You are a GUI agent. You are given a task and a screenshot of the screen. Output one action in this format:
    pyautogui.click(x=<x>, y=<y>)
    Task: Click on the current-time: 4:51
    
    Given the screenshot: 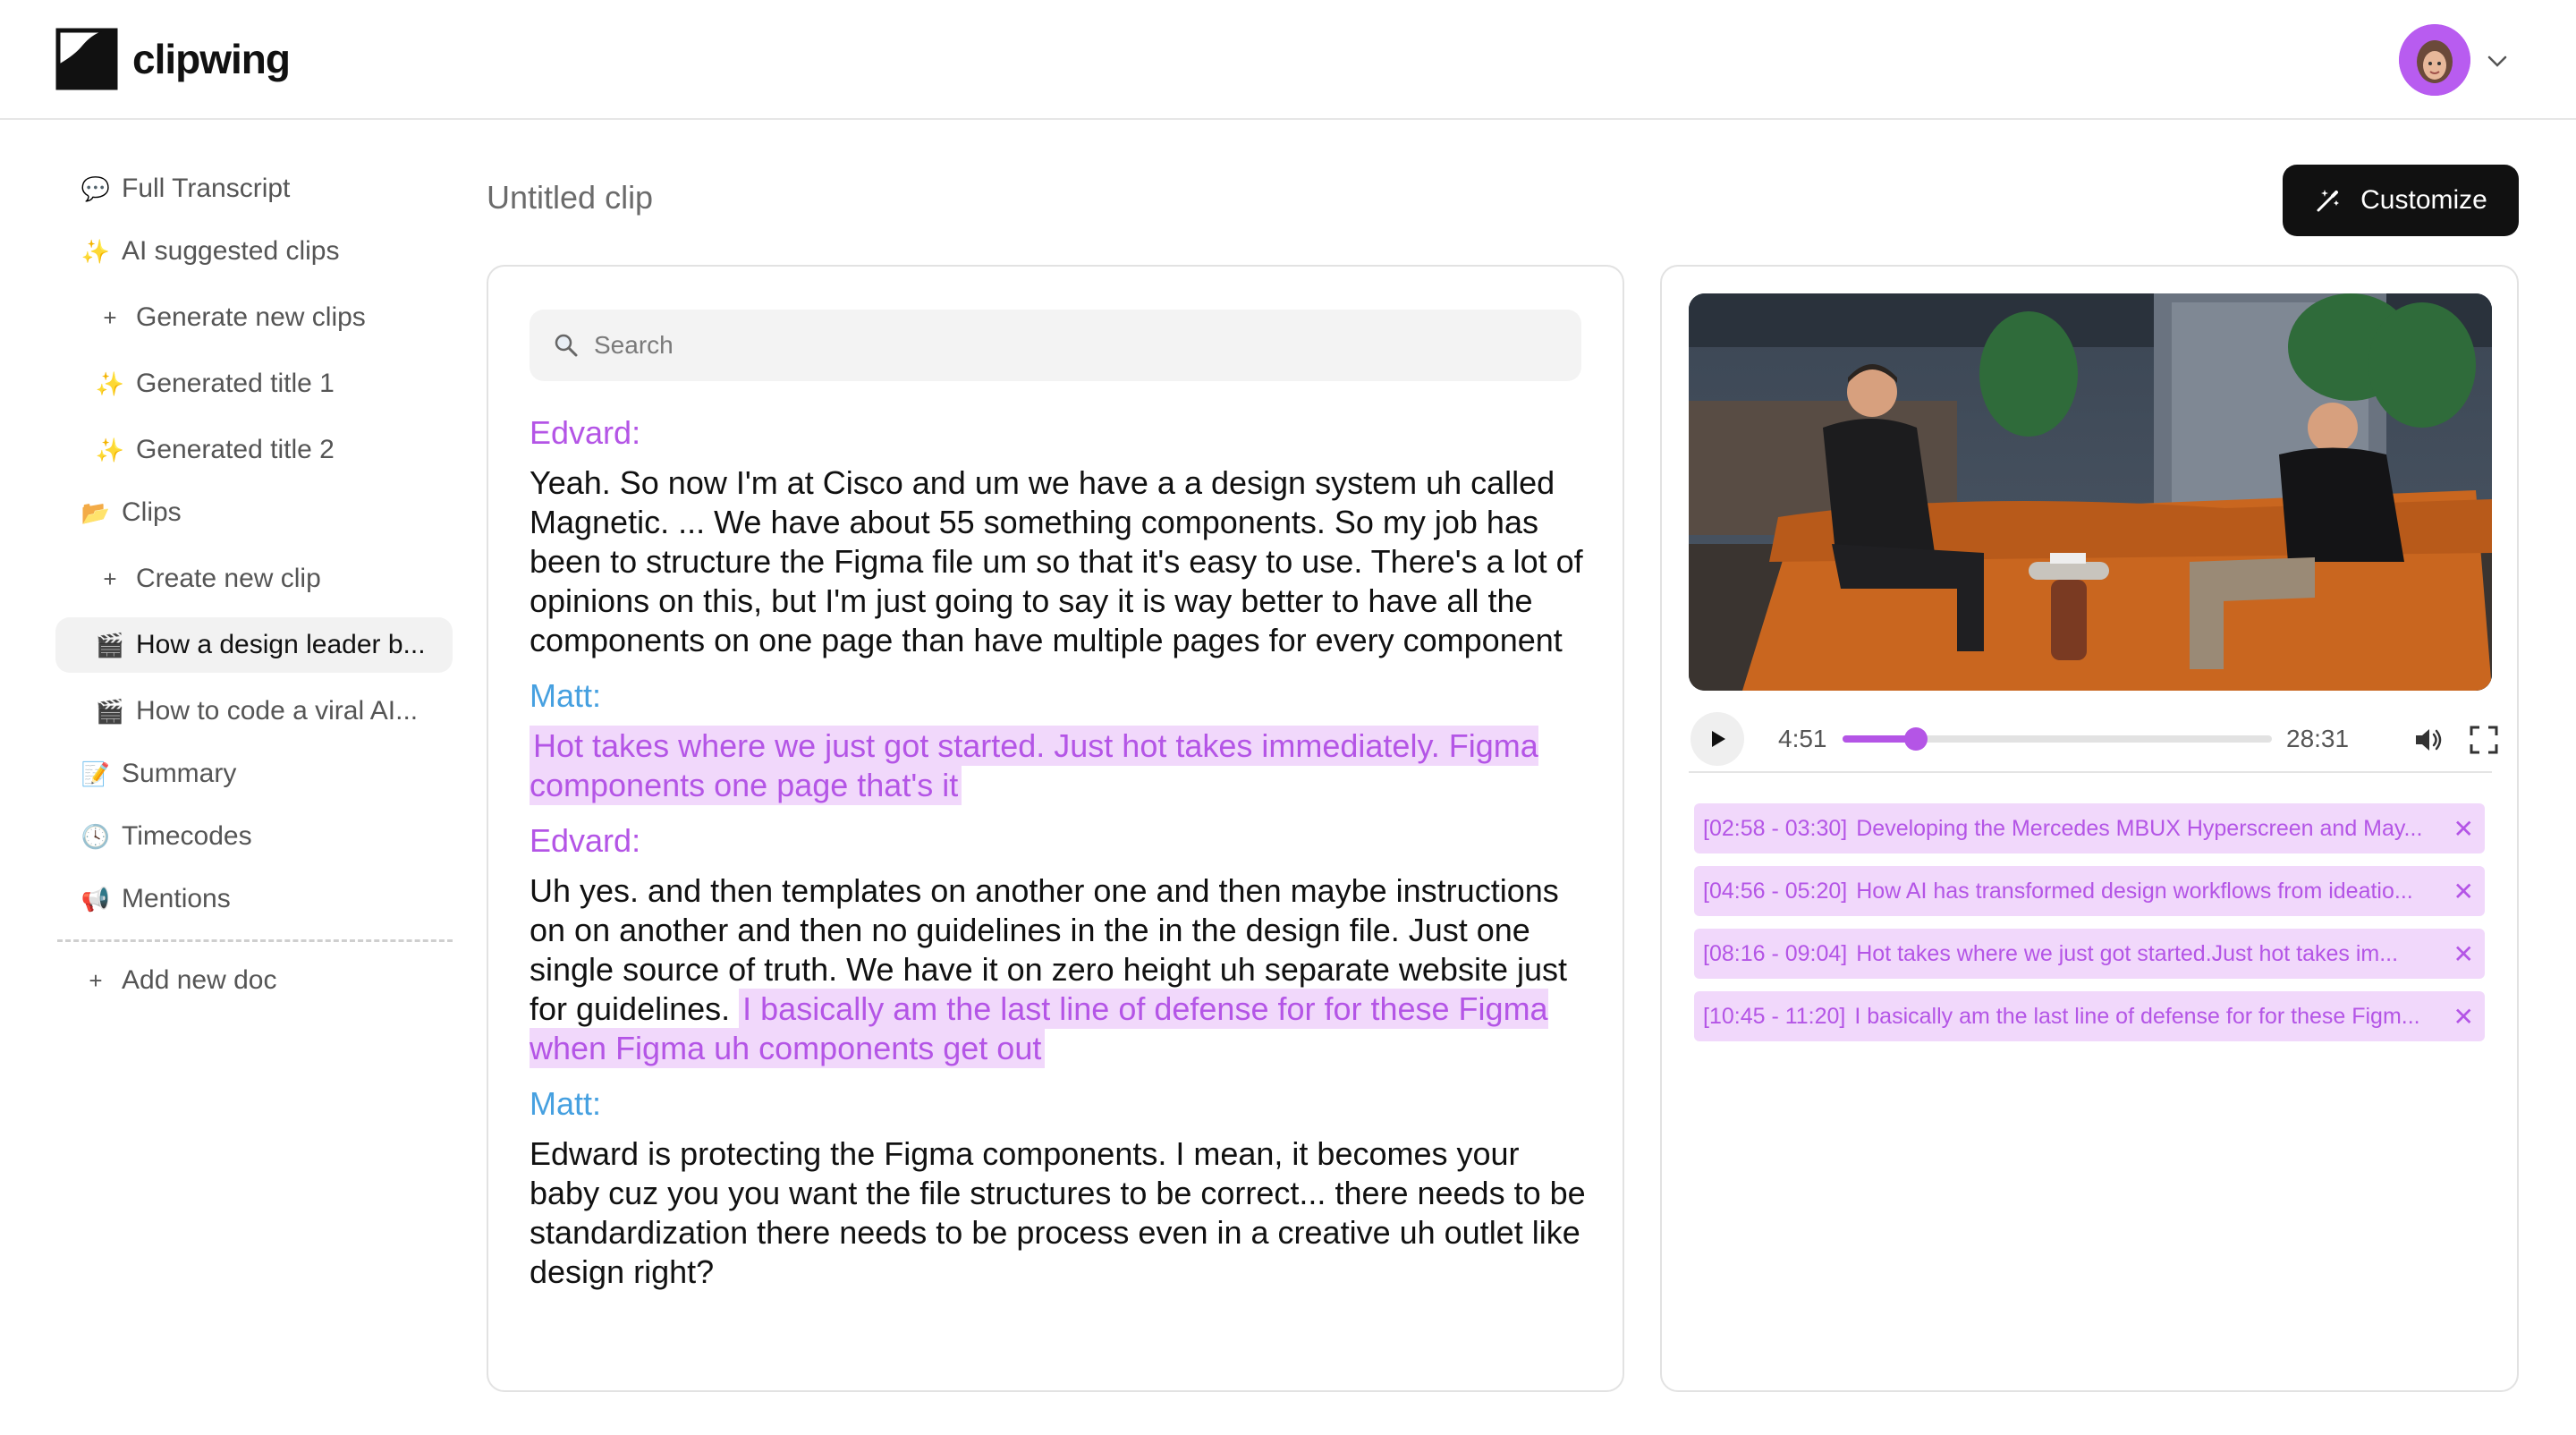 What is the action you would take?
    pyautogui.click(x=1802, y=738)
    